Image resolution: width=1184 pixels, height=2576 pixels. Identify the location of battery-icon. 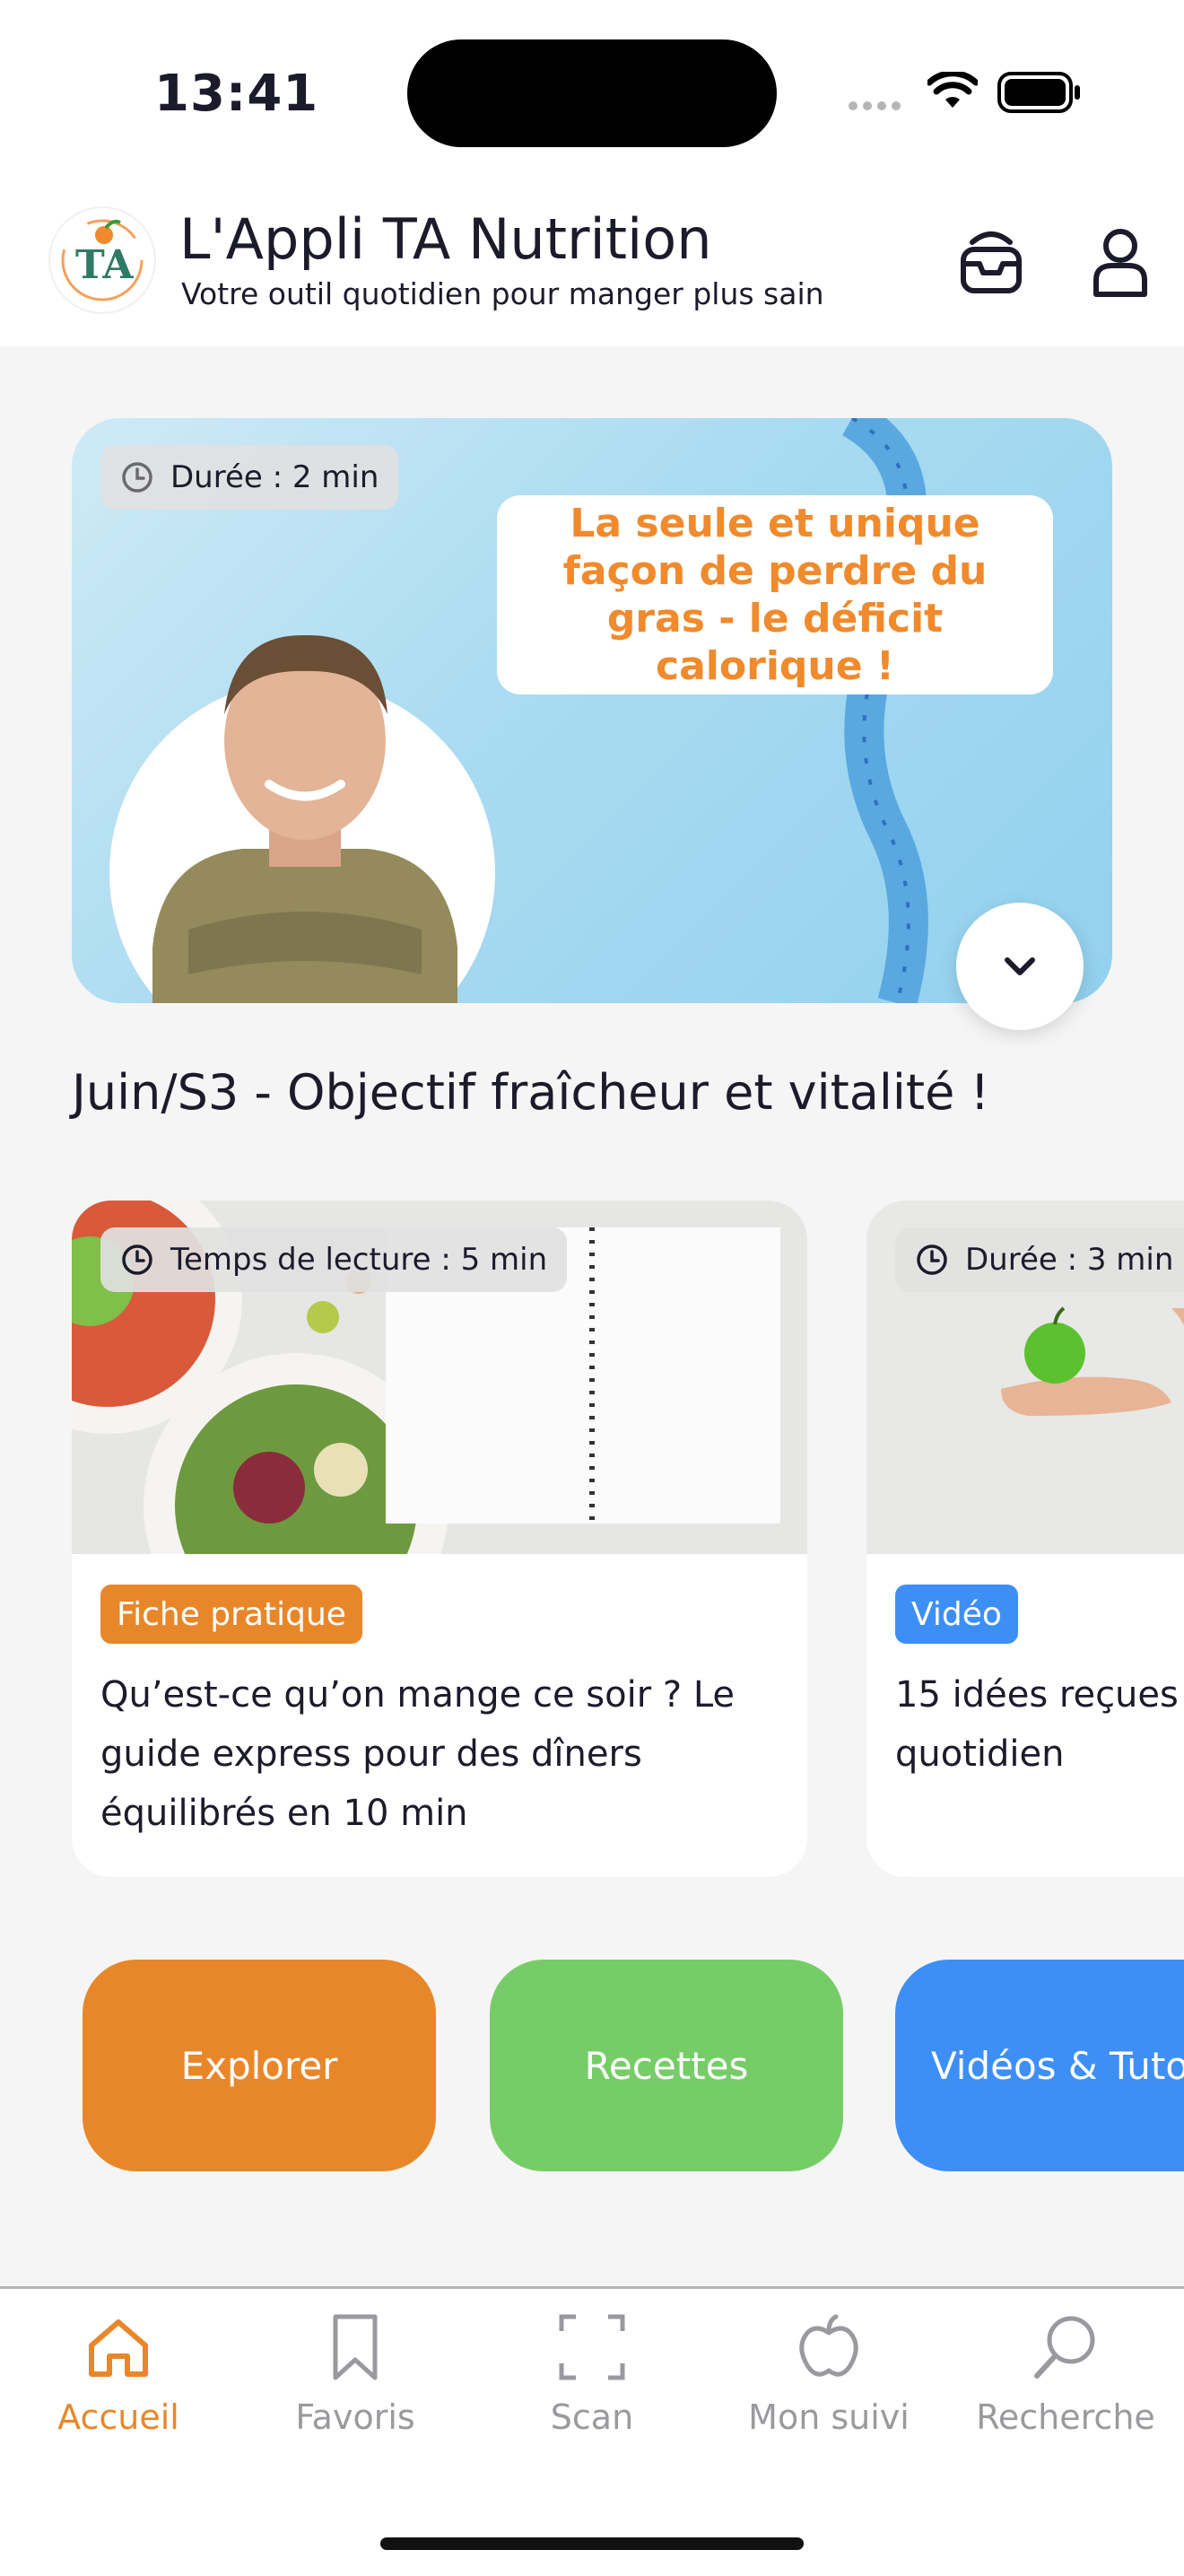
(1039, 93).